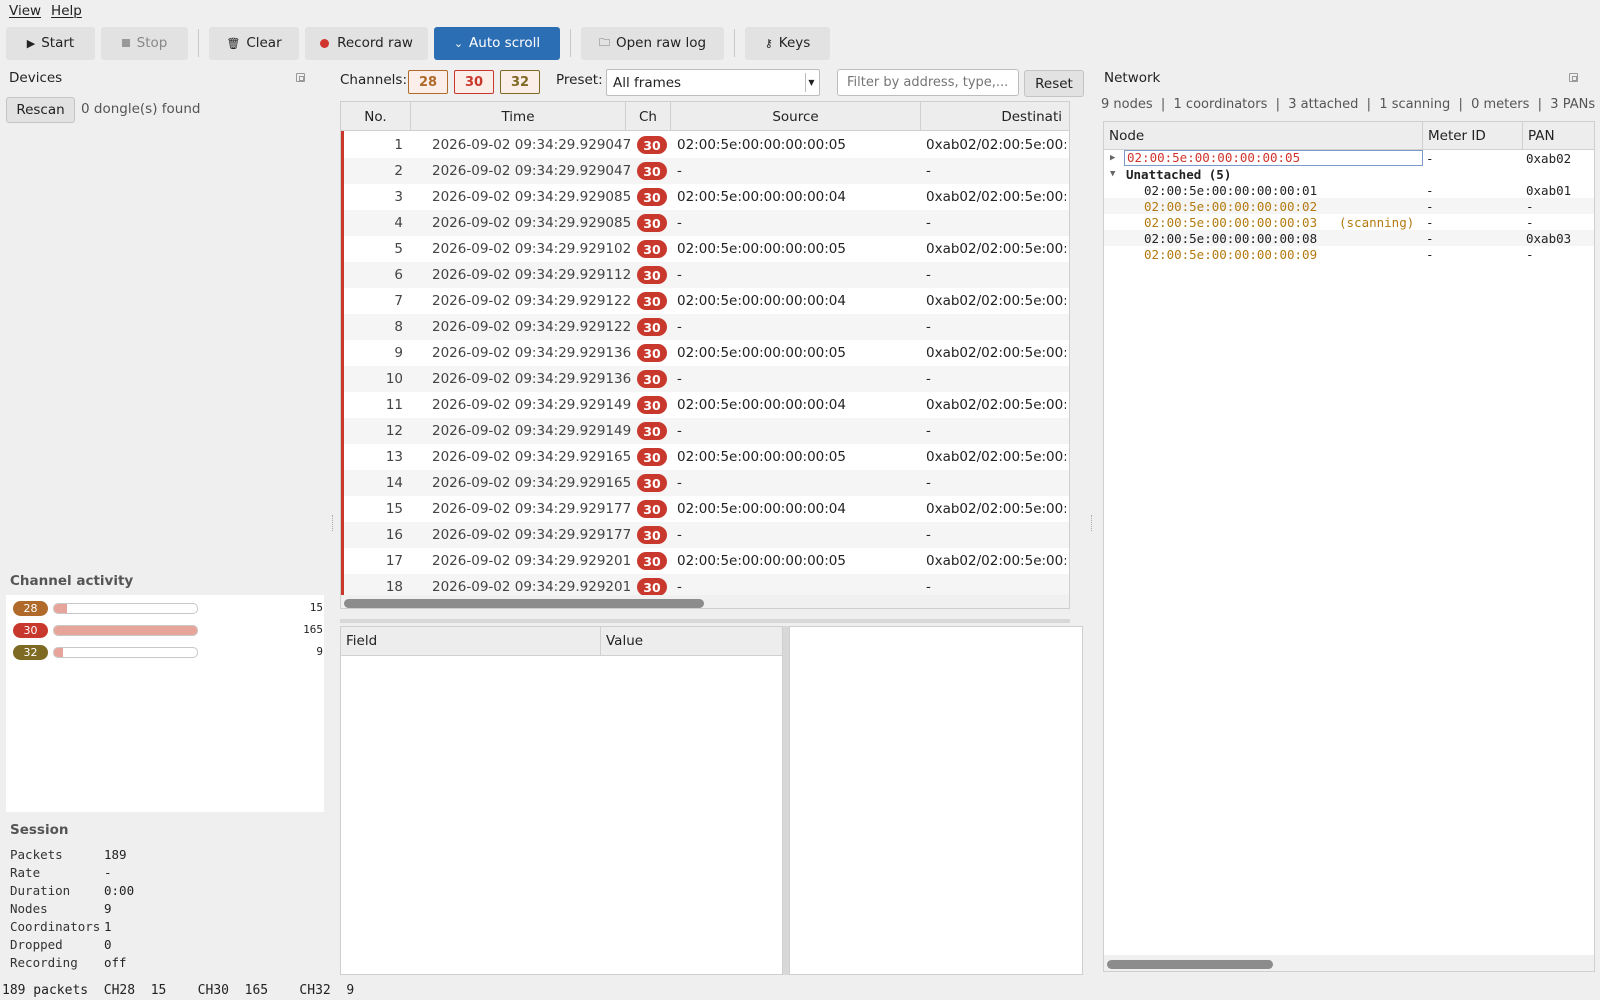 Image resolution: width=1600 pixels, height=1000 pixels. I want to click on coordinator-row: ▶ 02:00:5e:00:00:00:00:05 - 0xab02, so click(1349, 158).